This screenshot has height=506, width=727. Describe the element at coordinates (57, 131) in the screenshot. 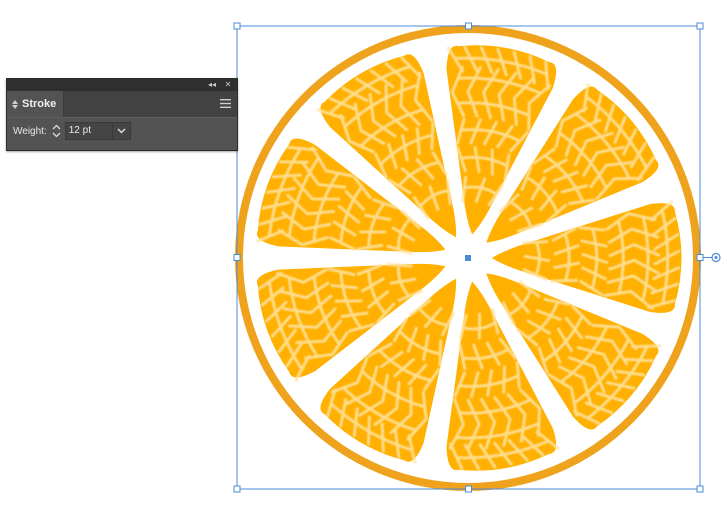

I see `weight-stepper` at that location.